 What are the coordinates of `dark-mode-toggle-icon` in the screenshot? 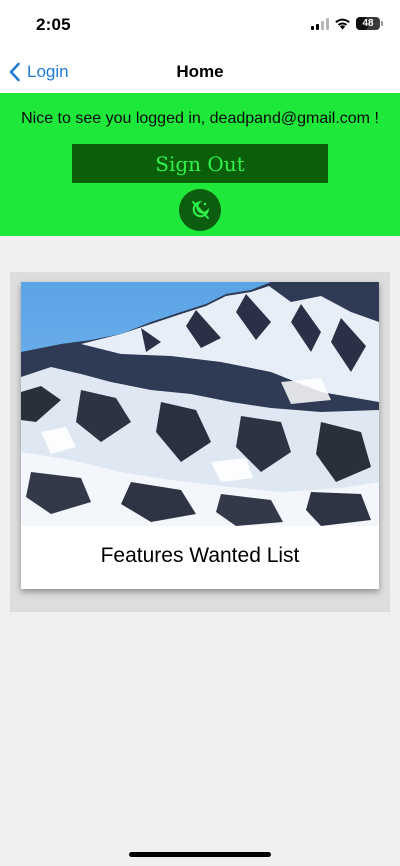 It's located at (201, 209).